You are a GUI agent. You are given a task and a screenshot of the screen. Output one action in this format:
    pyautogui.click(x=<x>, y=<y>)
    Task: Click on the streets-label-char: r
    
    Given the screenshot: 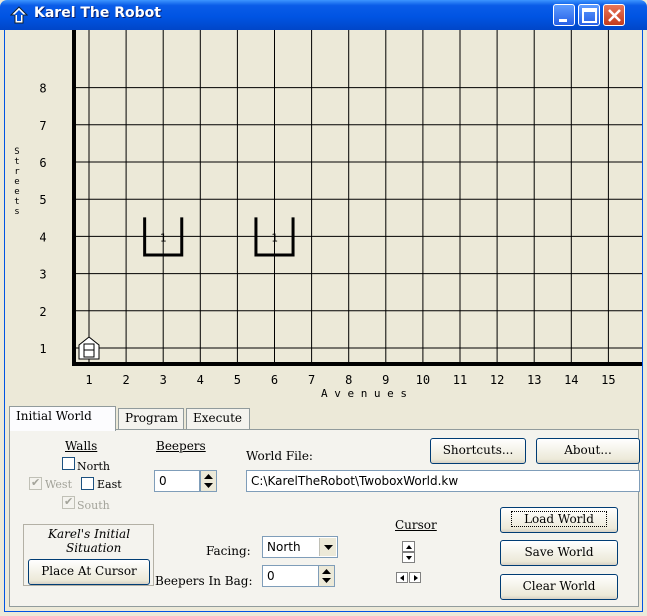 What is the action you would take?
    pyautogui.click(x=17, y=172)
    